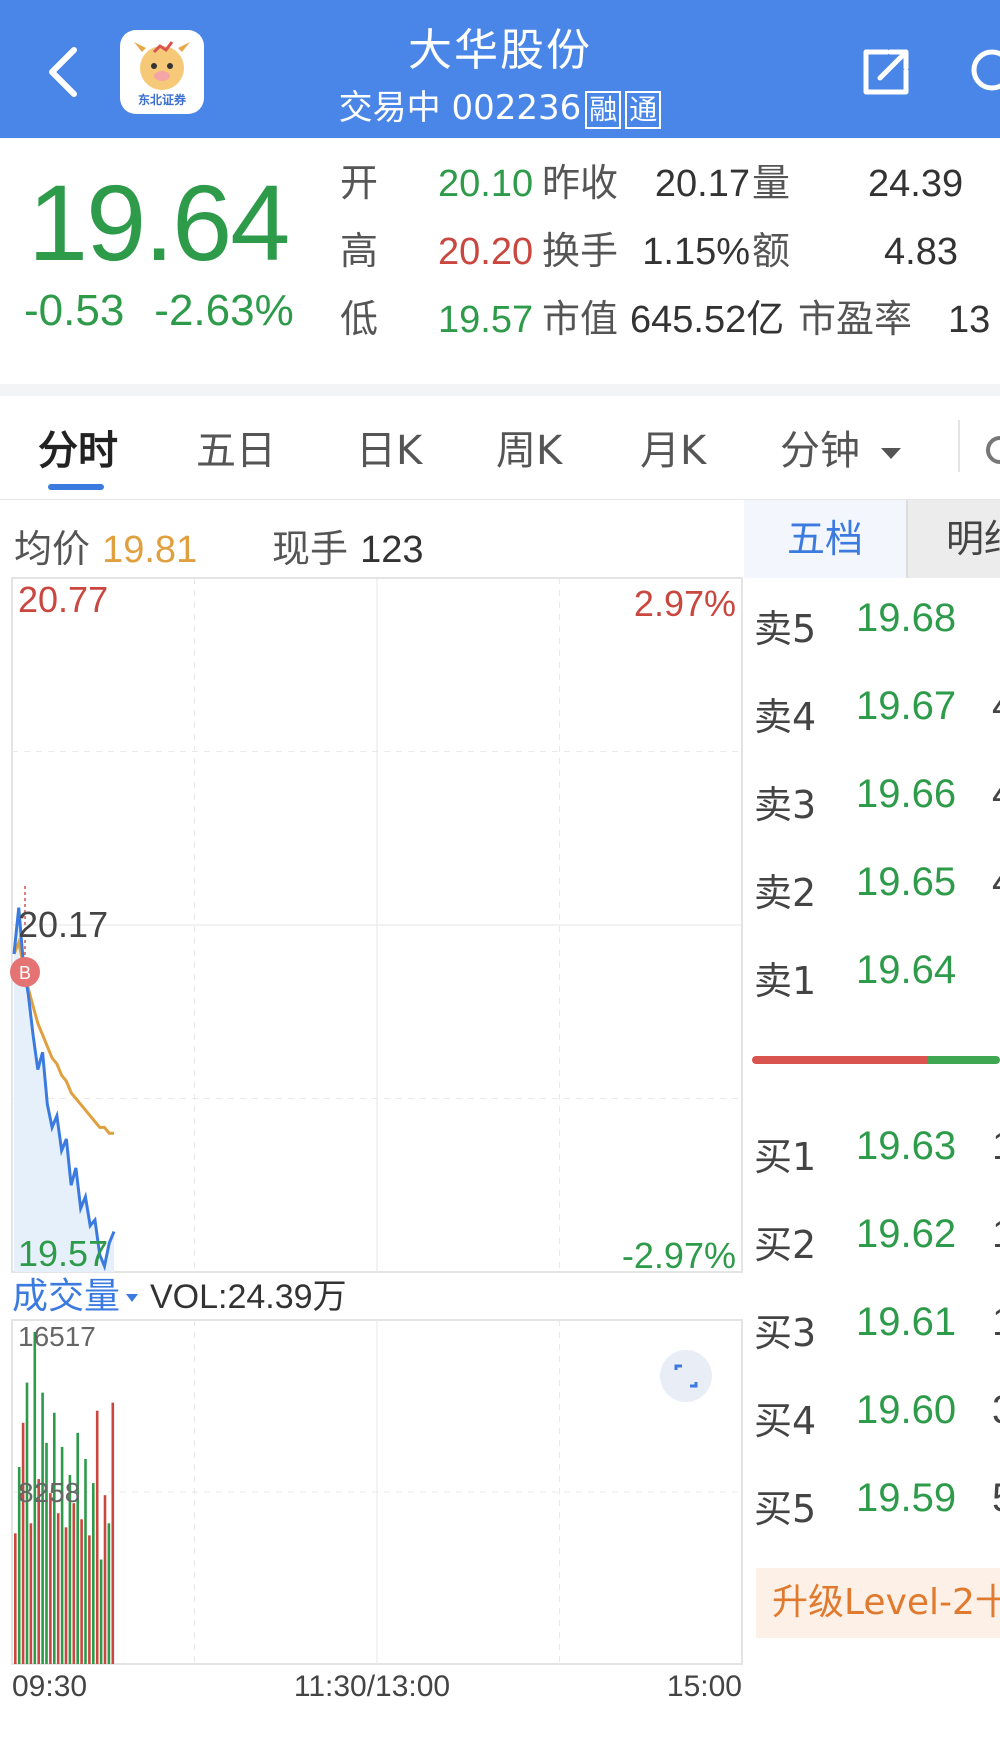 This screenshot has height=1737, width=1000. I want to click on pct-axis-top: 2.97%, so click(685, 603).